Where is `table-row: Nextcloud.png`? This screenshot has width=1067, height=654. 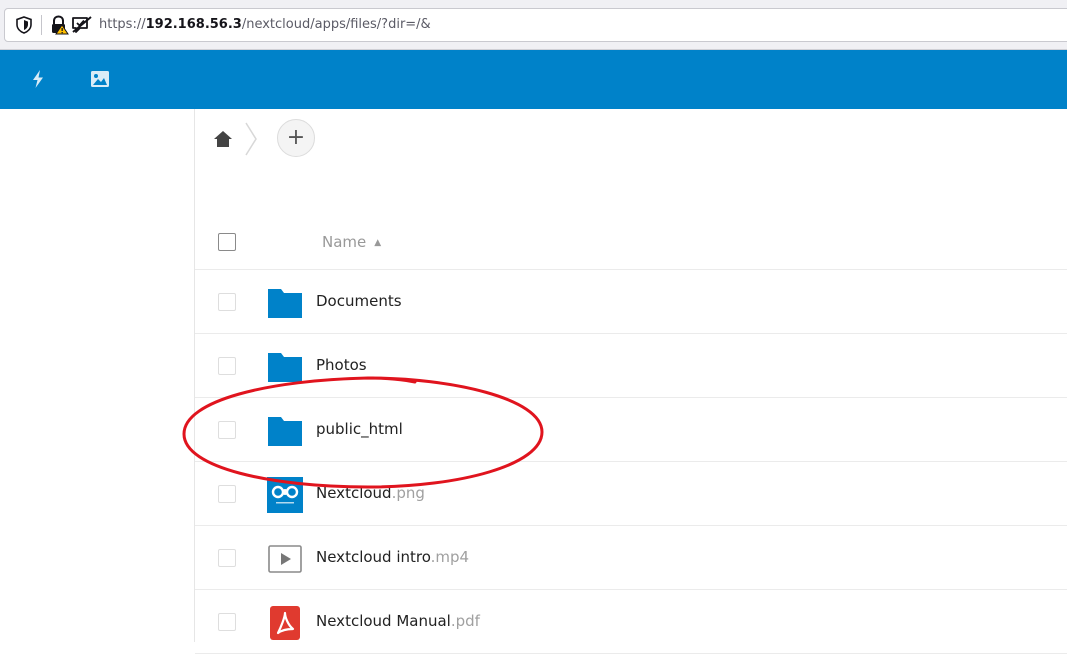 table-row: Nextcloud.png is located at coordinates (631, 494).